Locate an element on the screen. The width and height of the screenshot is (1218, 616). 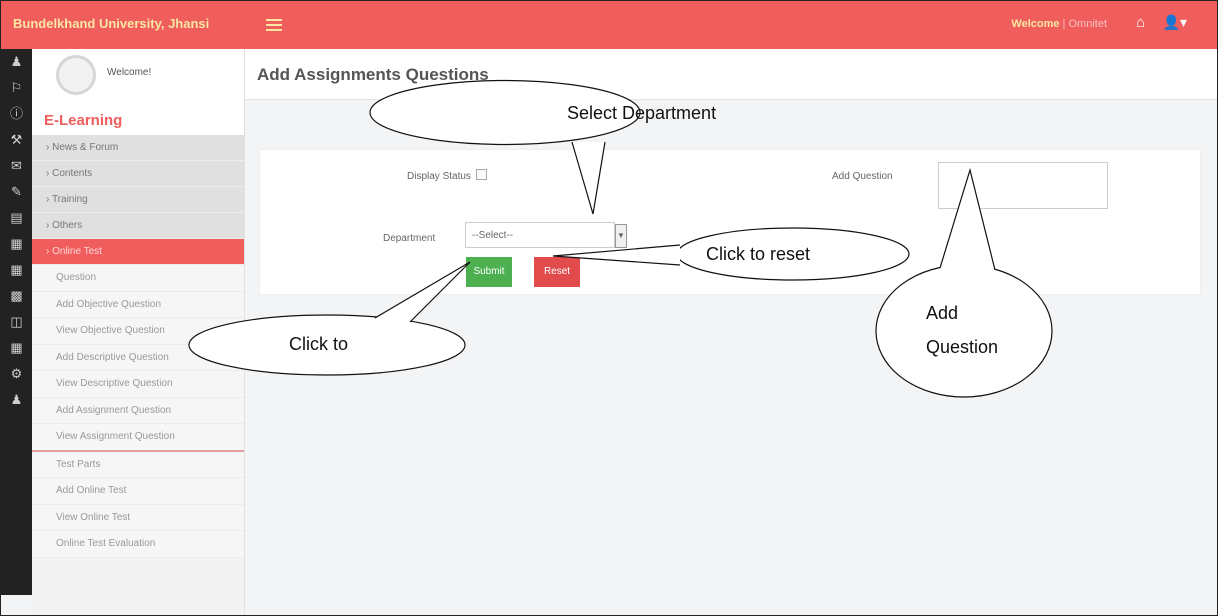
display-status-checkbox is located at coordinates (481, 174).